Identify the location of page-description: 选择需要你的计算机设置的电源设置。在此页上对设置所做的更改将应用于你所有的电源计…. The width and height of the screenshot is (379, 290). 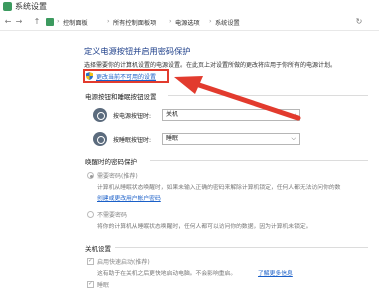
(210, 65).